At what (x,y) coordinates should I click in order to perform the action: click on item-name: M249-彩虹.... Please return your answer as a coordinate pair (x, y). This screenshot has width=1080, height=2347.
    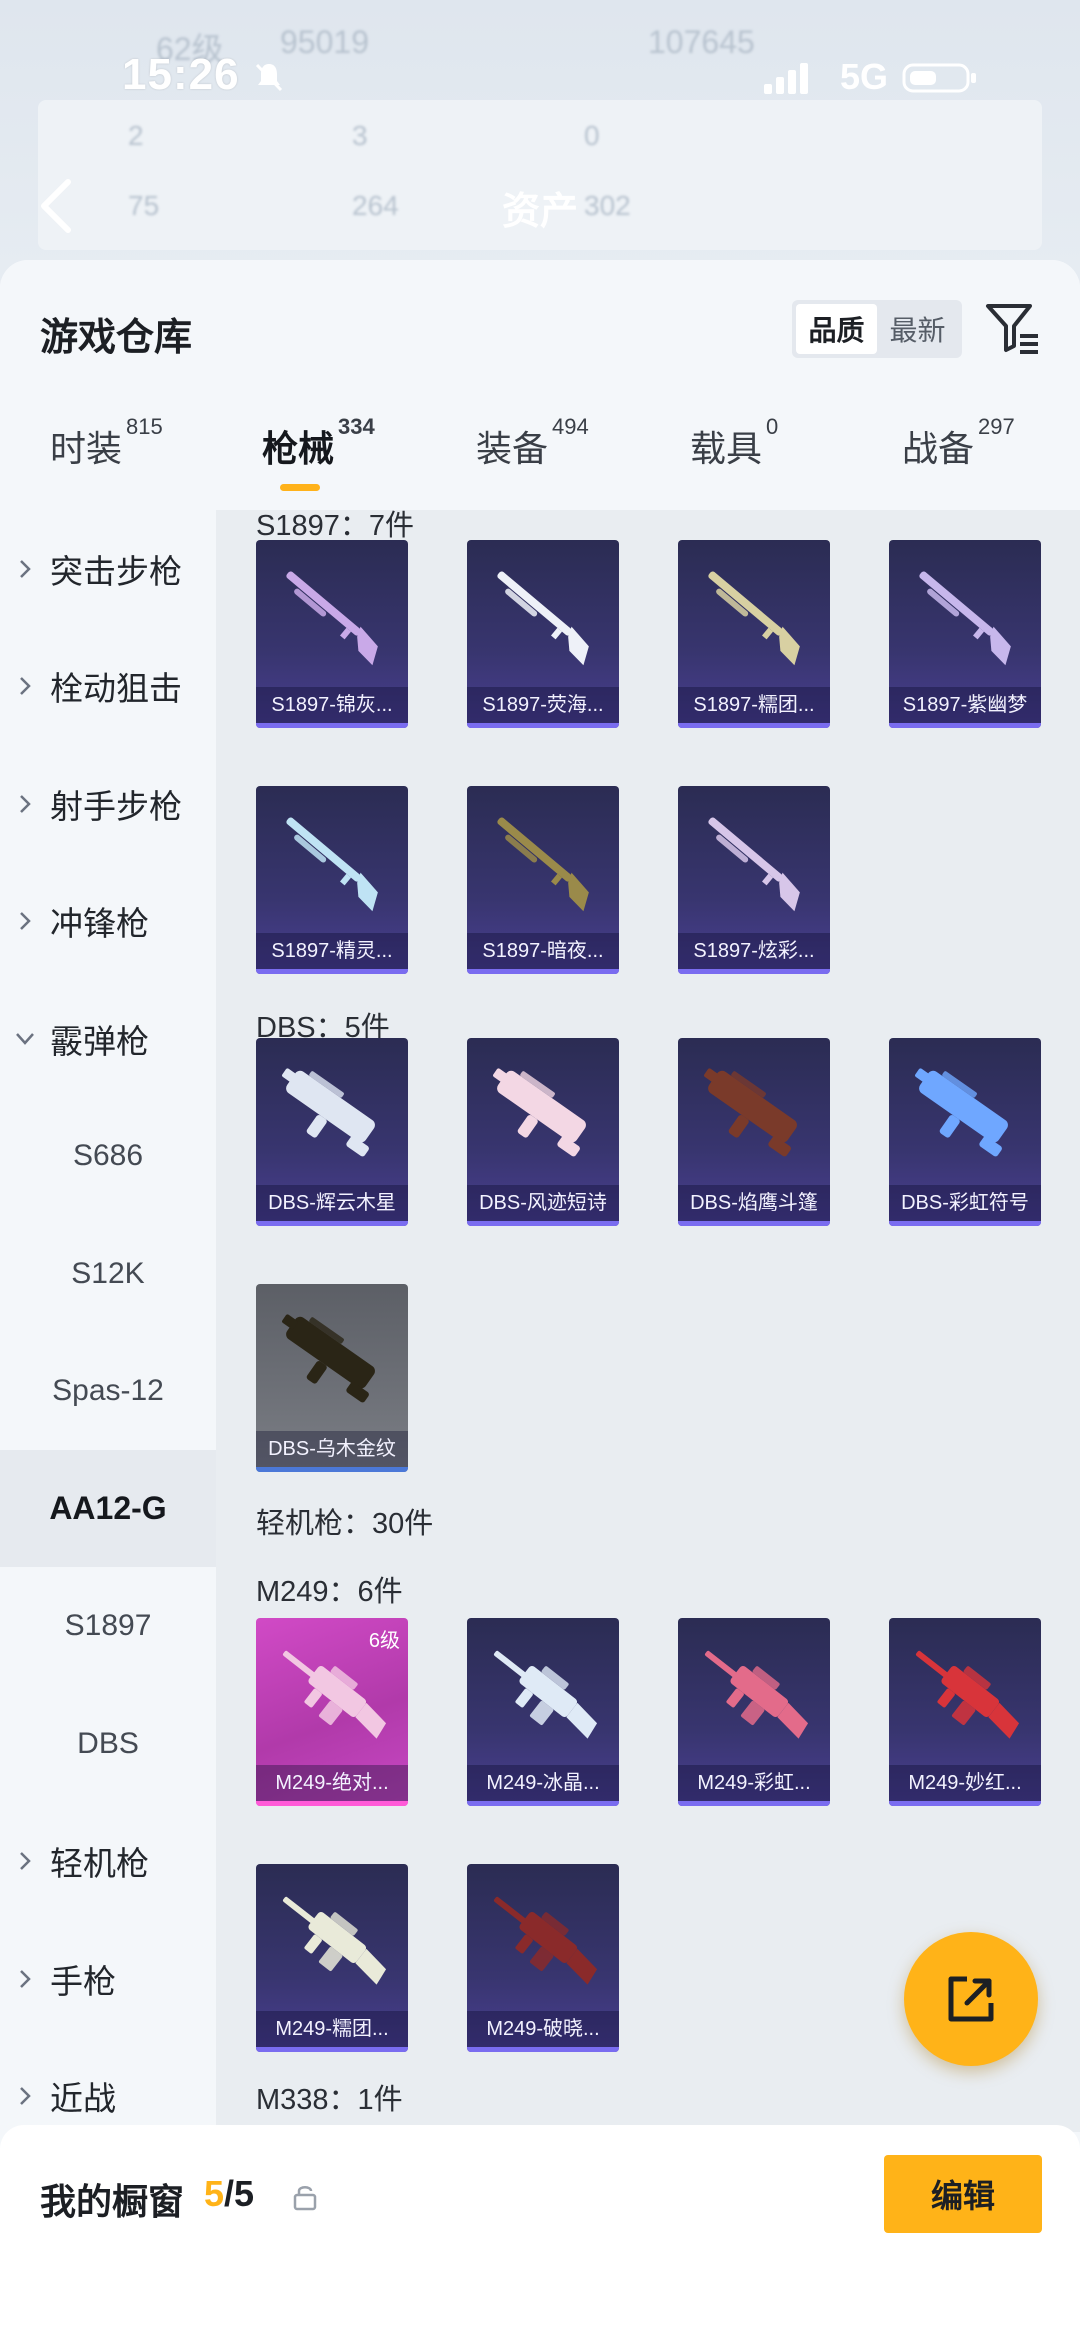
    Looking at the image, I should click on (754, 1783).